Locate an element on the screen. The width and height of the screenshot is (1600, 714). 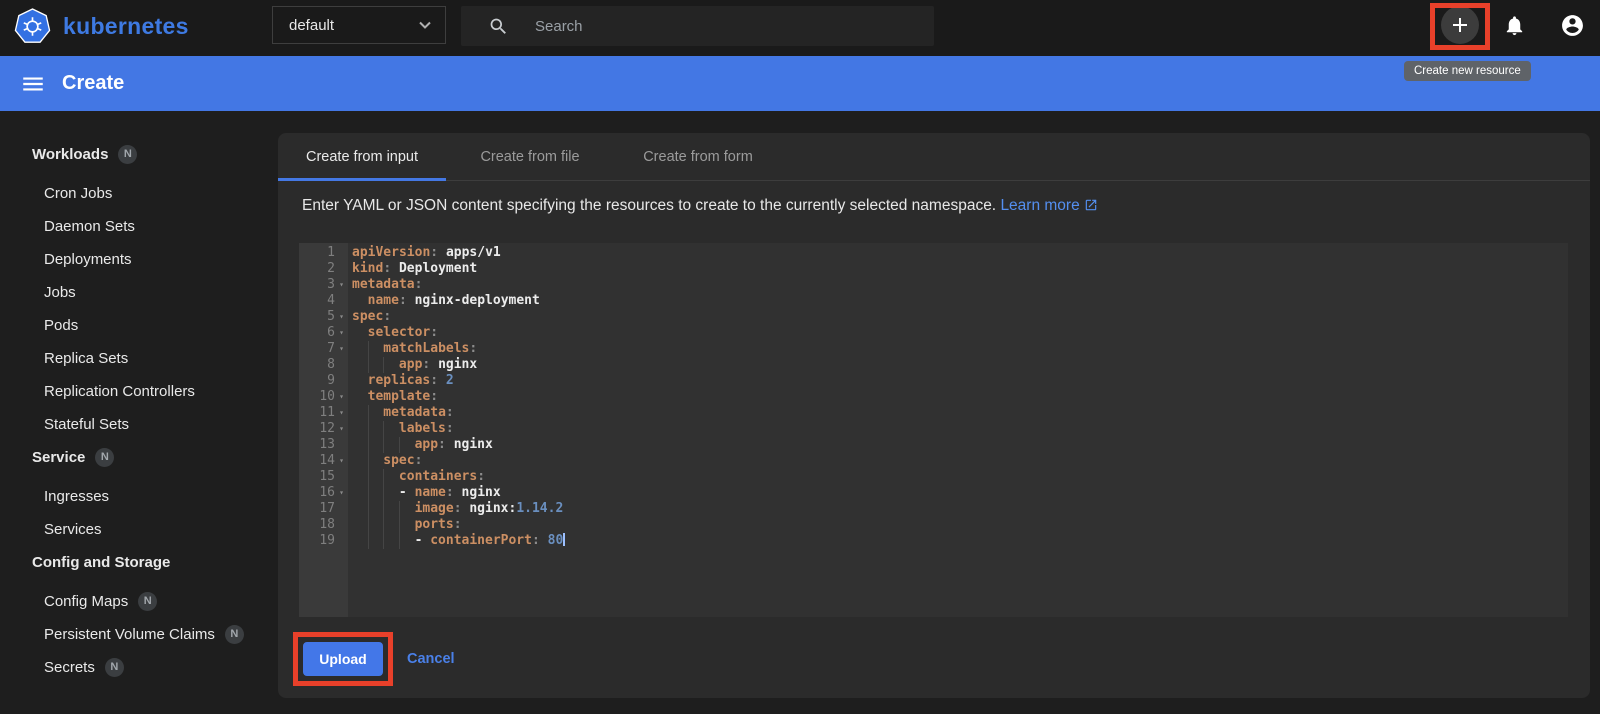
sidebar-label: Jobs is located at coordinates (60, 292).